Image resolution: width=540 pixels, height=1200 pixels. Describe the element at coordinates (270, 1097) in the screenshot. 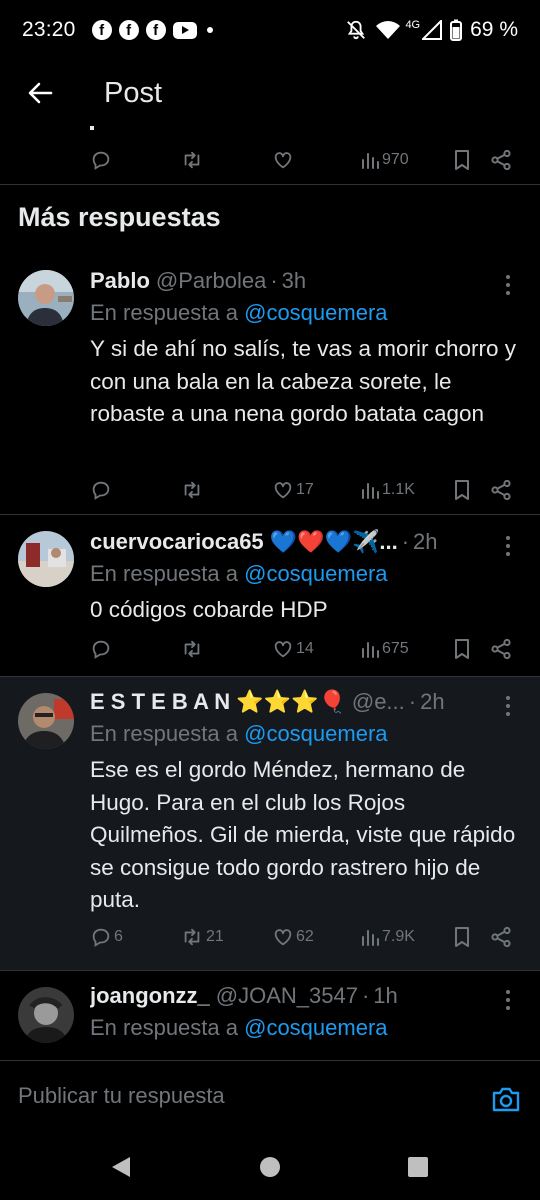

I see `reply-composer: Publicar tu respuesta` at that location.